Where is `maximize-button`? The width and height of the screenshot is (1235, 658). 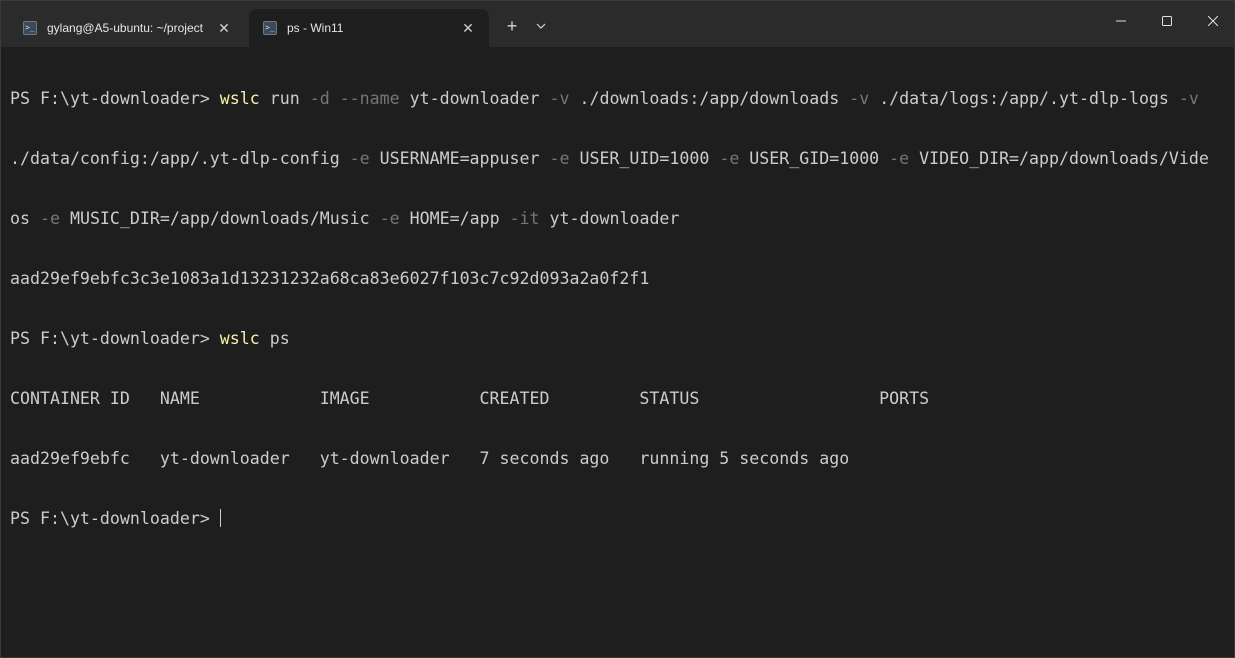
maximize-button is located at coordinates (1167, 21).